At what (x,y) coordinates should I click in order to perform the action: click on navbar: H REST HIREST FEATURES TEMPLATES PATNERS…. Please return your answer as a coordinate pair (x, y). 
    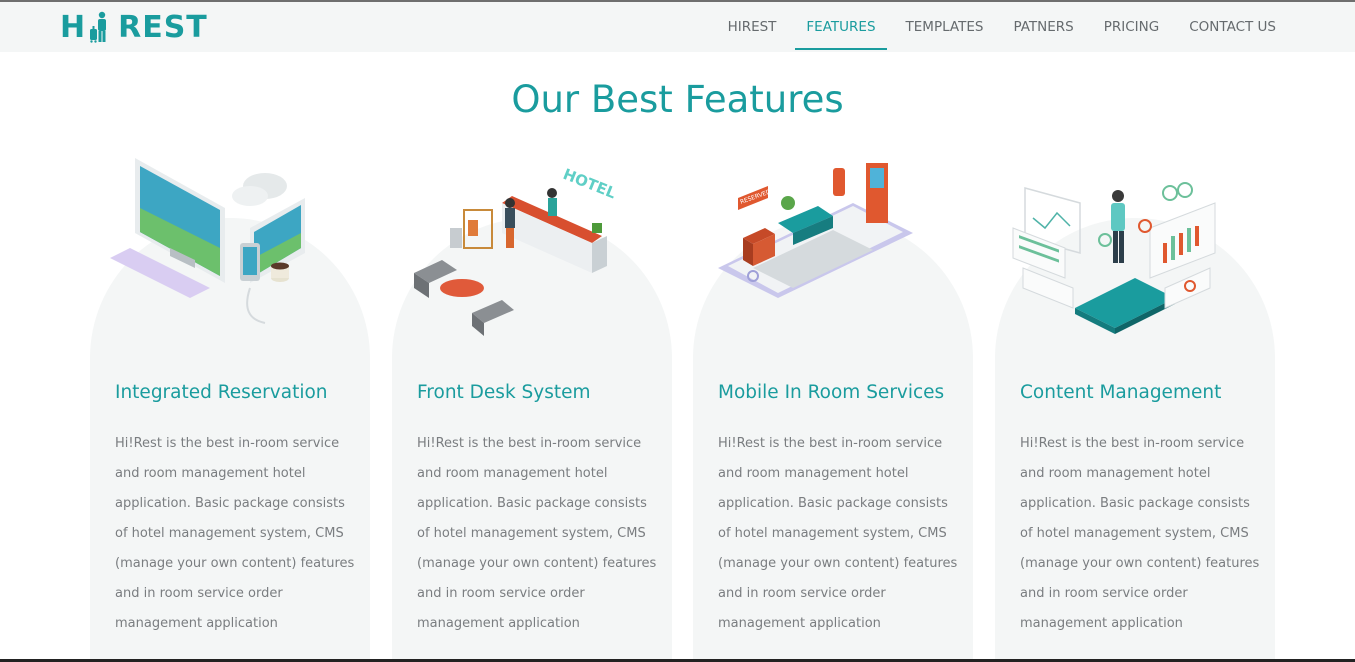
    Looking at the image, I should click on (677, 27).